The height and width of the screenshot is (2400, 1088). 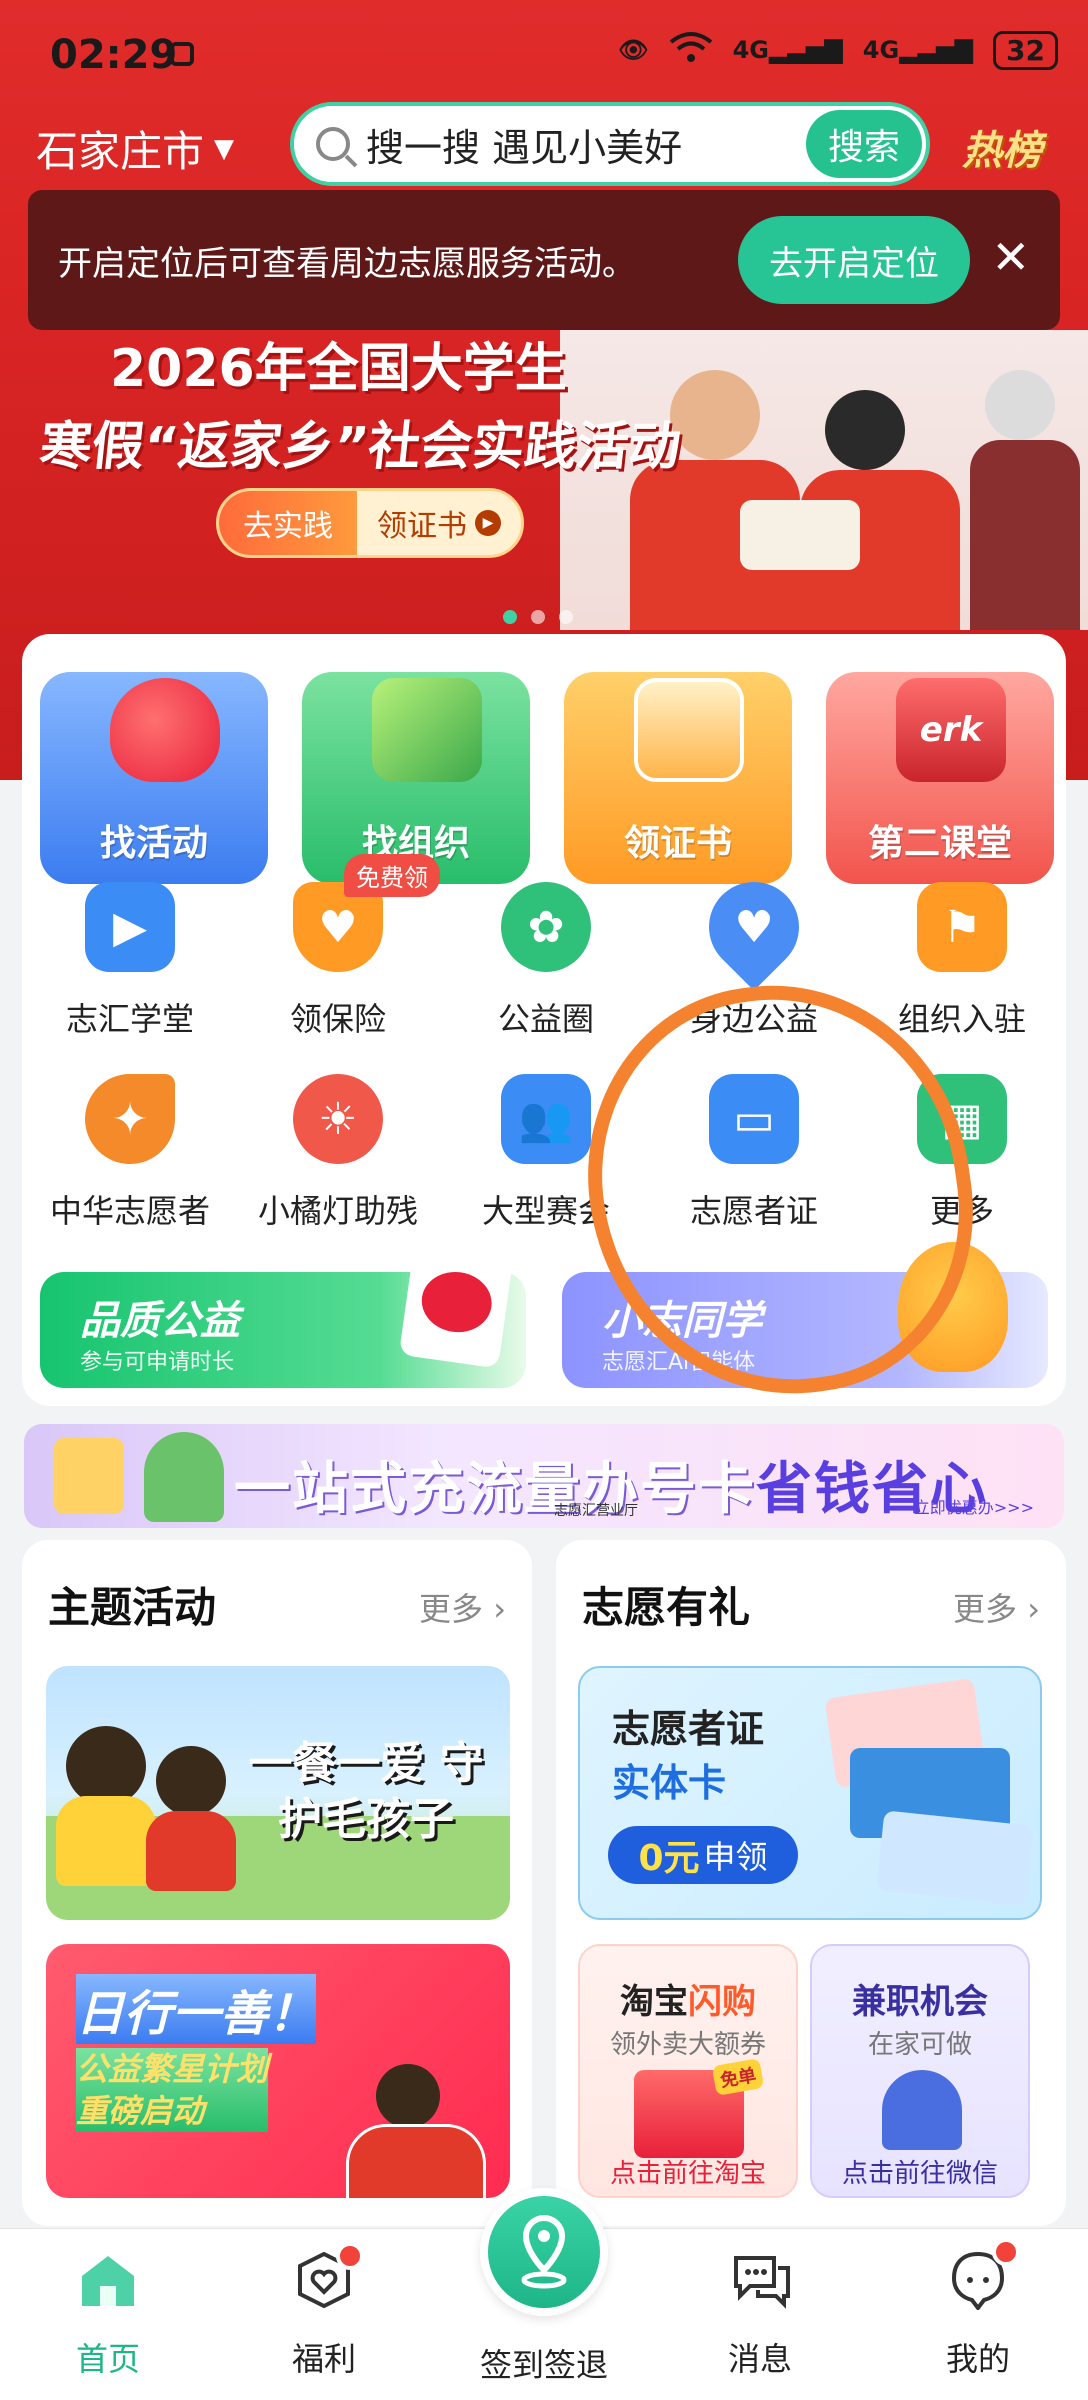 What do you see at coordinates (324, 2311) in the screenshot?
I see `nav-benefits: 福利` at bounding box center [324, 2311].